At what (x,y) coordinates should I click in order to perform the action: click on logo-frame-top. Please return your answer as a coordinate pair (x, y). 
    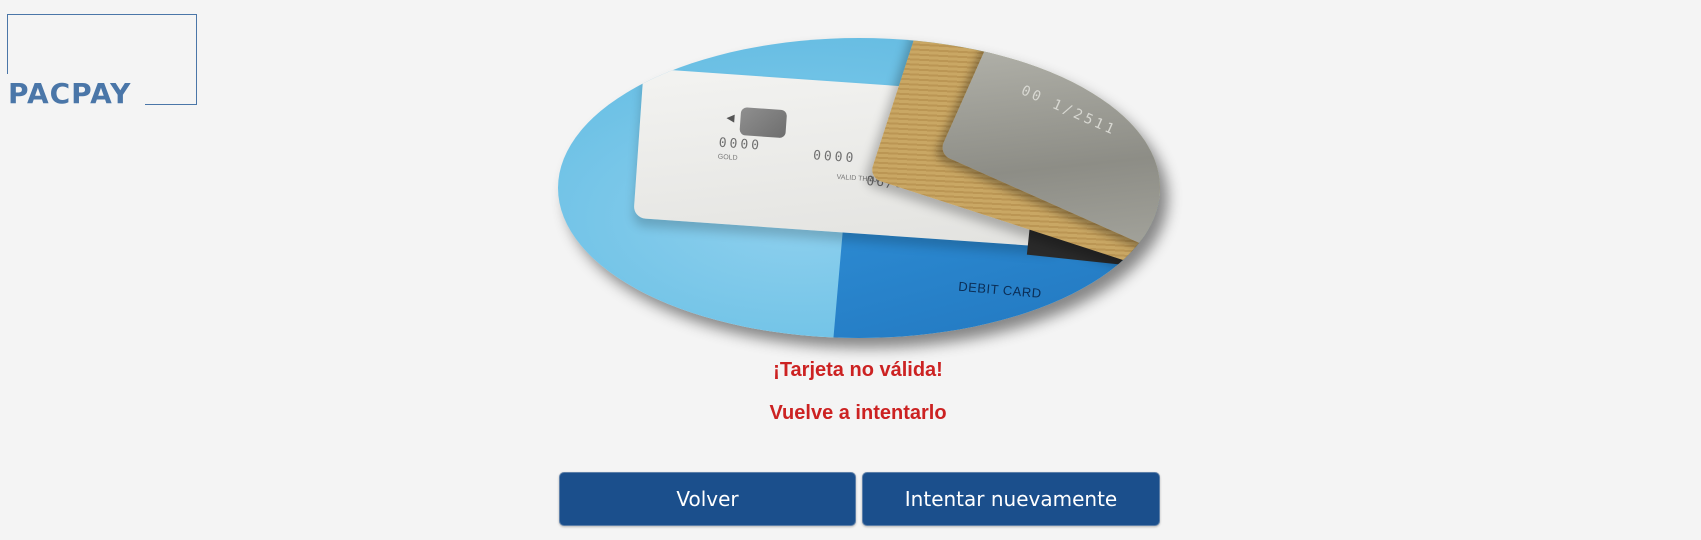
    Looking at the image, I should click on (101, 14).